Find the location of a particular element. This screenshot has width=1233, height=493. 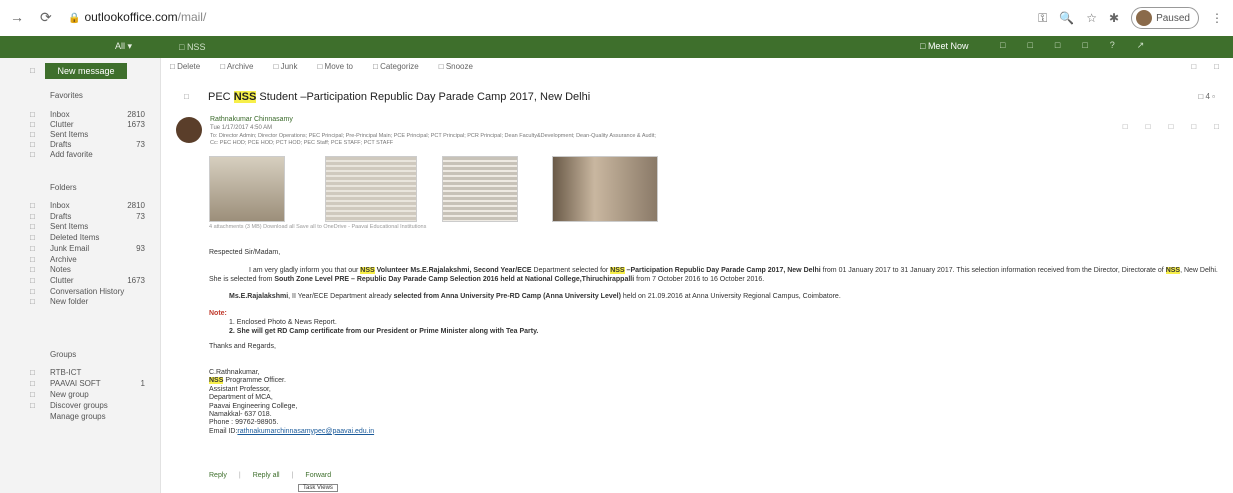

calendar-icon: □ is located at coordinates (1029, 45).